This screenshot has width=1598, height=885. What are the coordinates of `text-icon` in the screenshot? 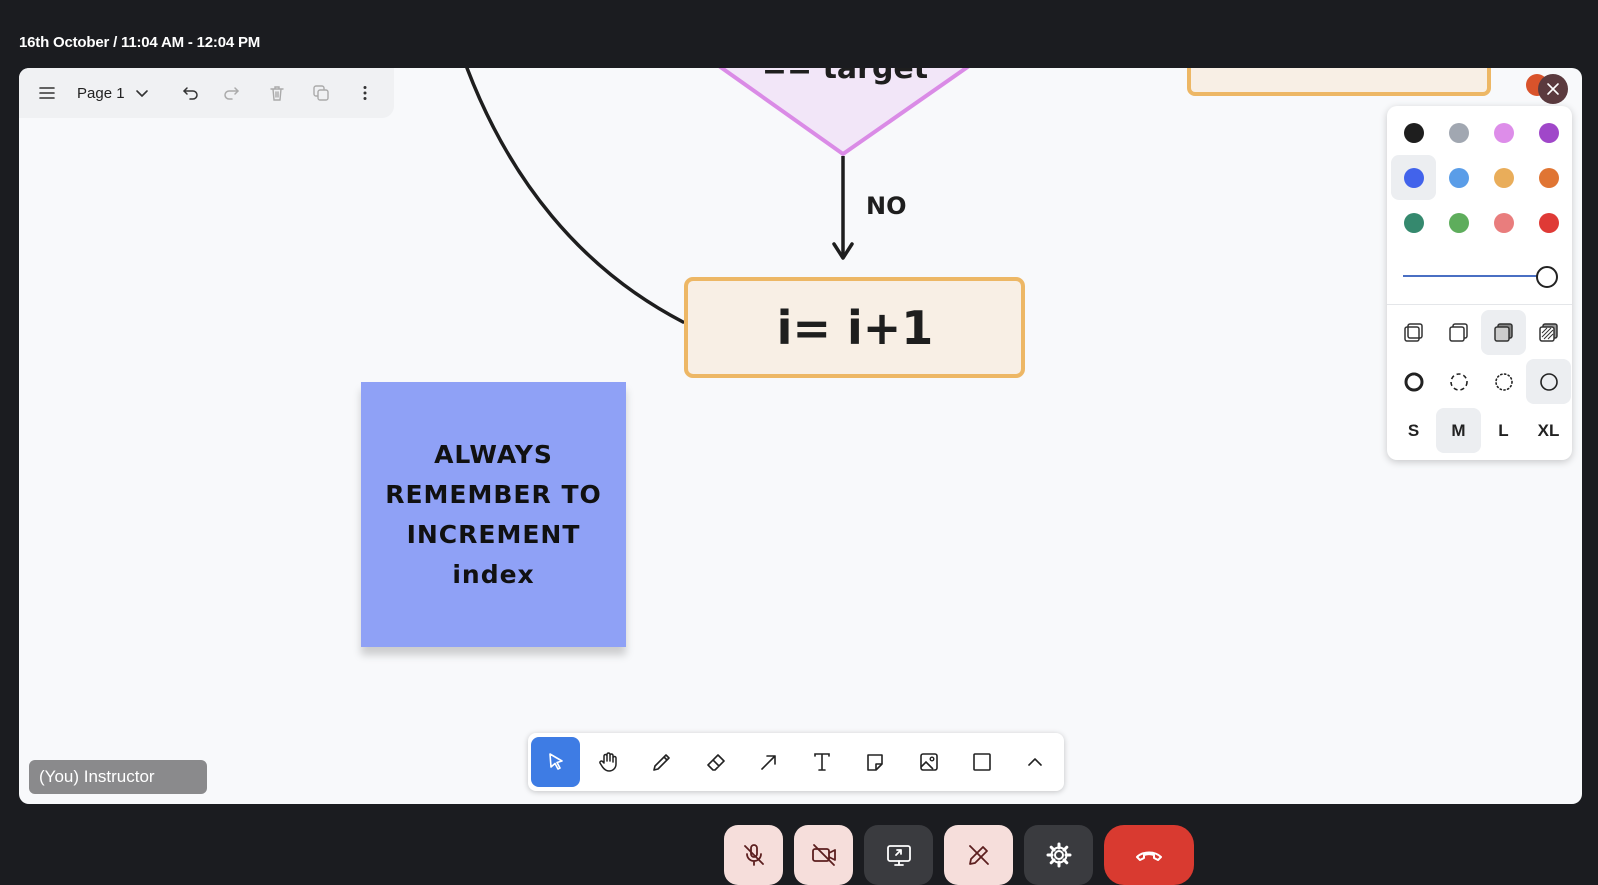 It's located at (822, 762).